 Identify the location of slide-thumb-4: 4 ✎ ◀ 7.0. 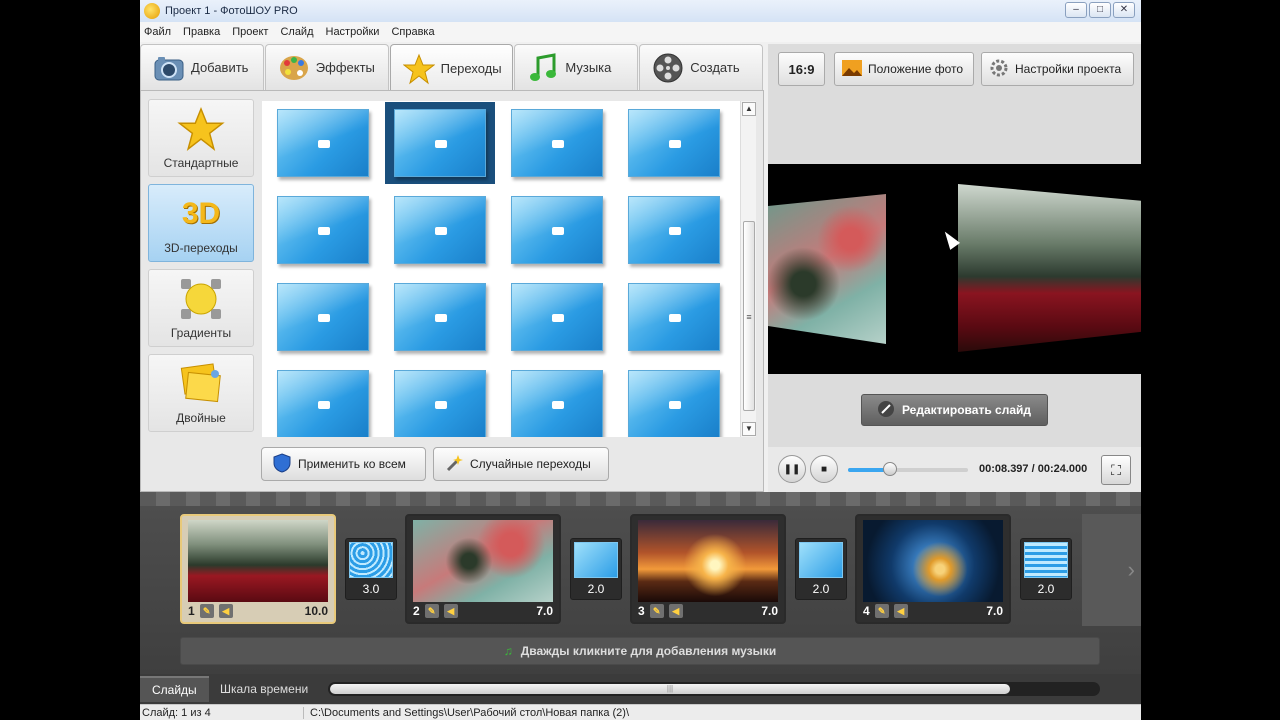
(933, 569).